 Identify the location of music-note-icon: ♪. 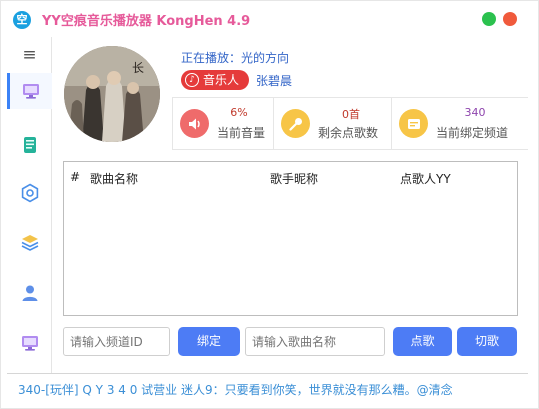
(192, 80).